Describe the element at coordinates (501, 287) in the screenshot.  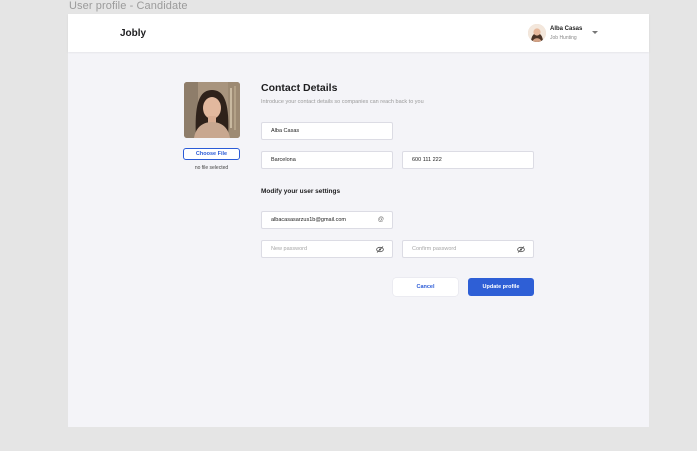
I see `update-profile-button: Update profile` at that location.